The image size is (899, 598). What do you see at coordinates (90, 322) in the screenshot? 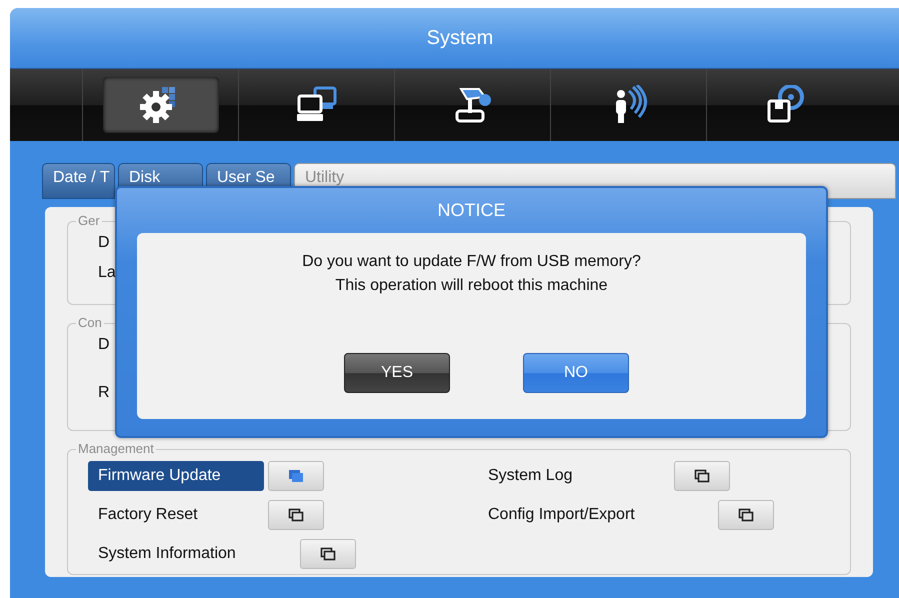
I see `group-legend: Con` at bounding box center [90, 322].